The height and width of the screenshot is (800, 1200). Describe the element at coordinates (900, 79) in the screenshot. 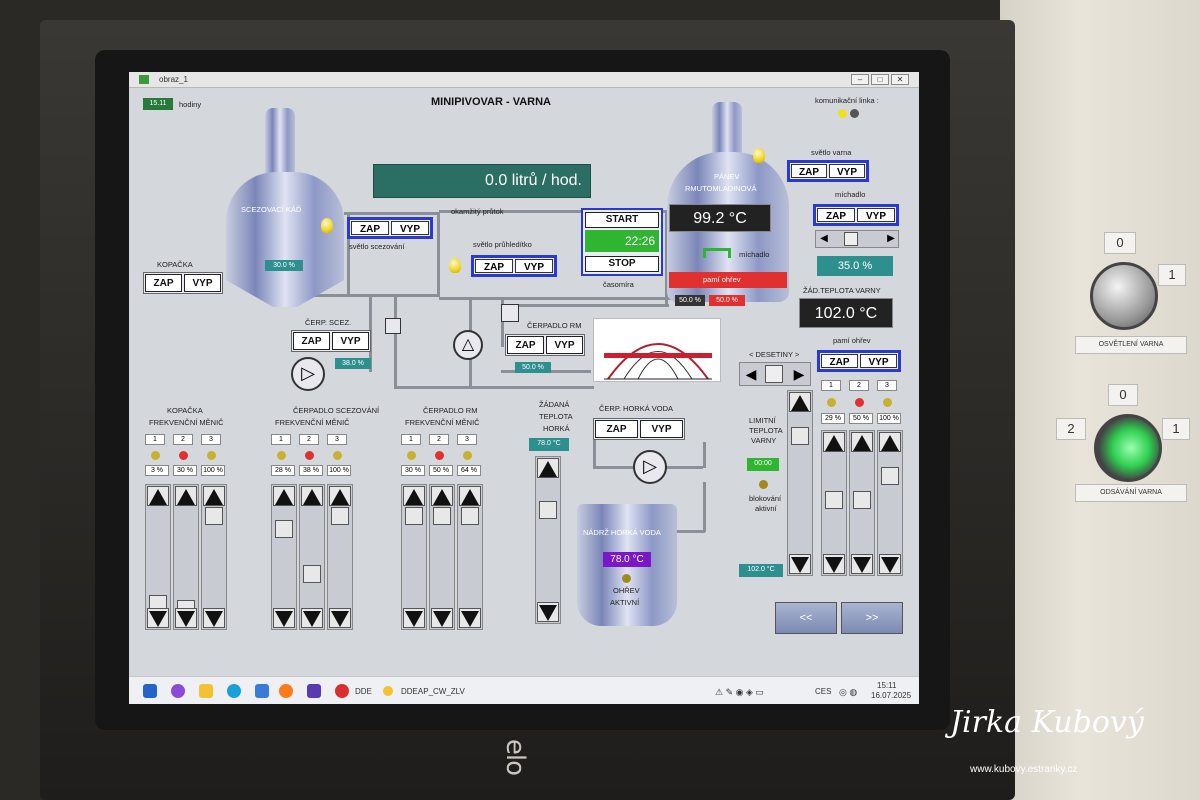

I see `close-button: ✕` at that location.